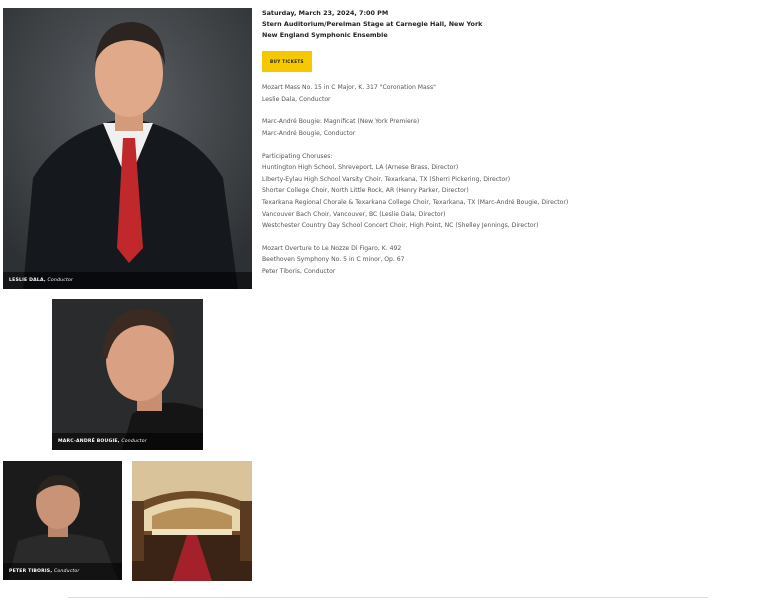 Image resolution: width=760 pixels, height=600 pixels. What do you see at coordinates (62, 520) in the screenshot?
I see `peter-tiboris-photo: PETER TIBORIS, Conductor` at bounding box center [62, 520].